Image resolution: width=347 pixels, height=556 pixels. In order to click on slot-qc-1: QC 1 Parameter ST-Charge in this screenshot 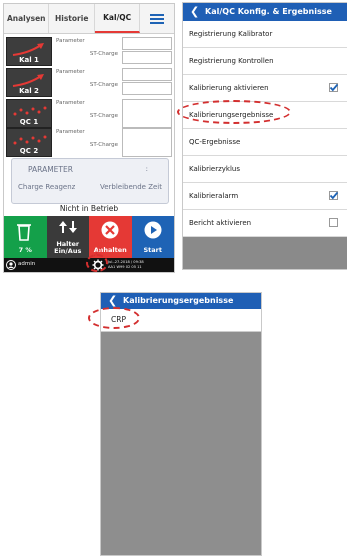, I will do `click(89, 113)`.